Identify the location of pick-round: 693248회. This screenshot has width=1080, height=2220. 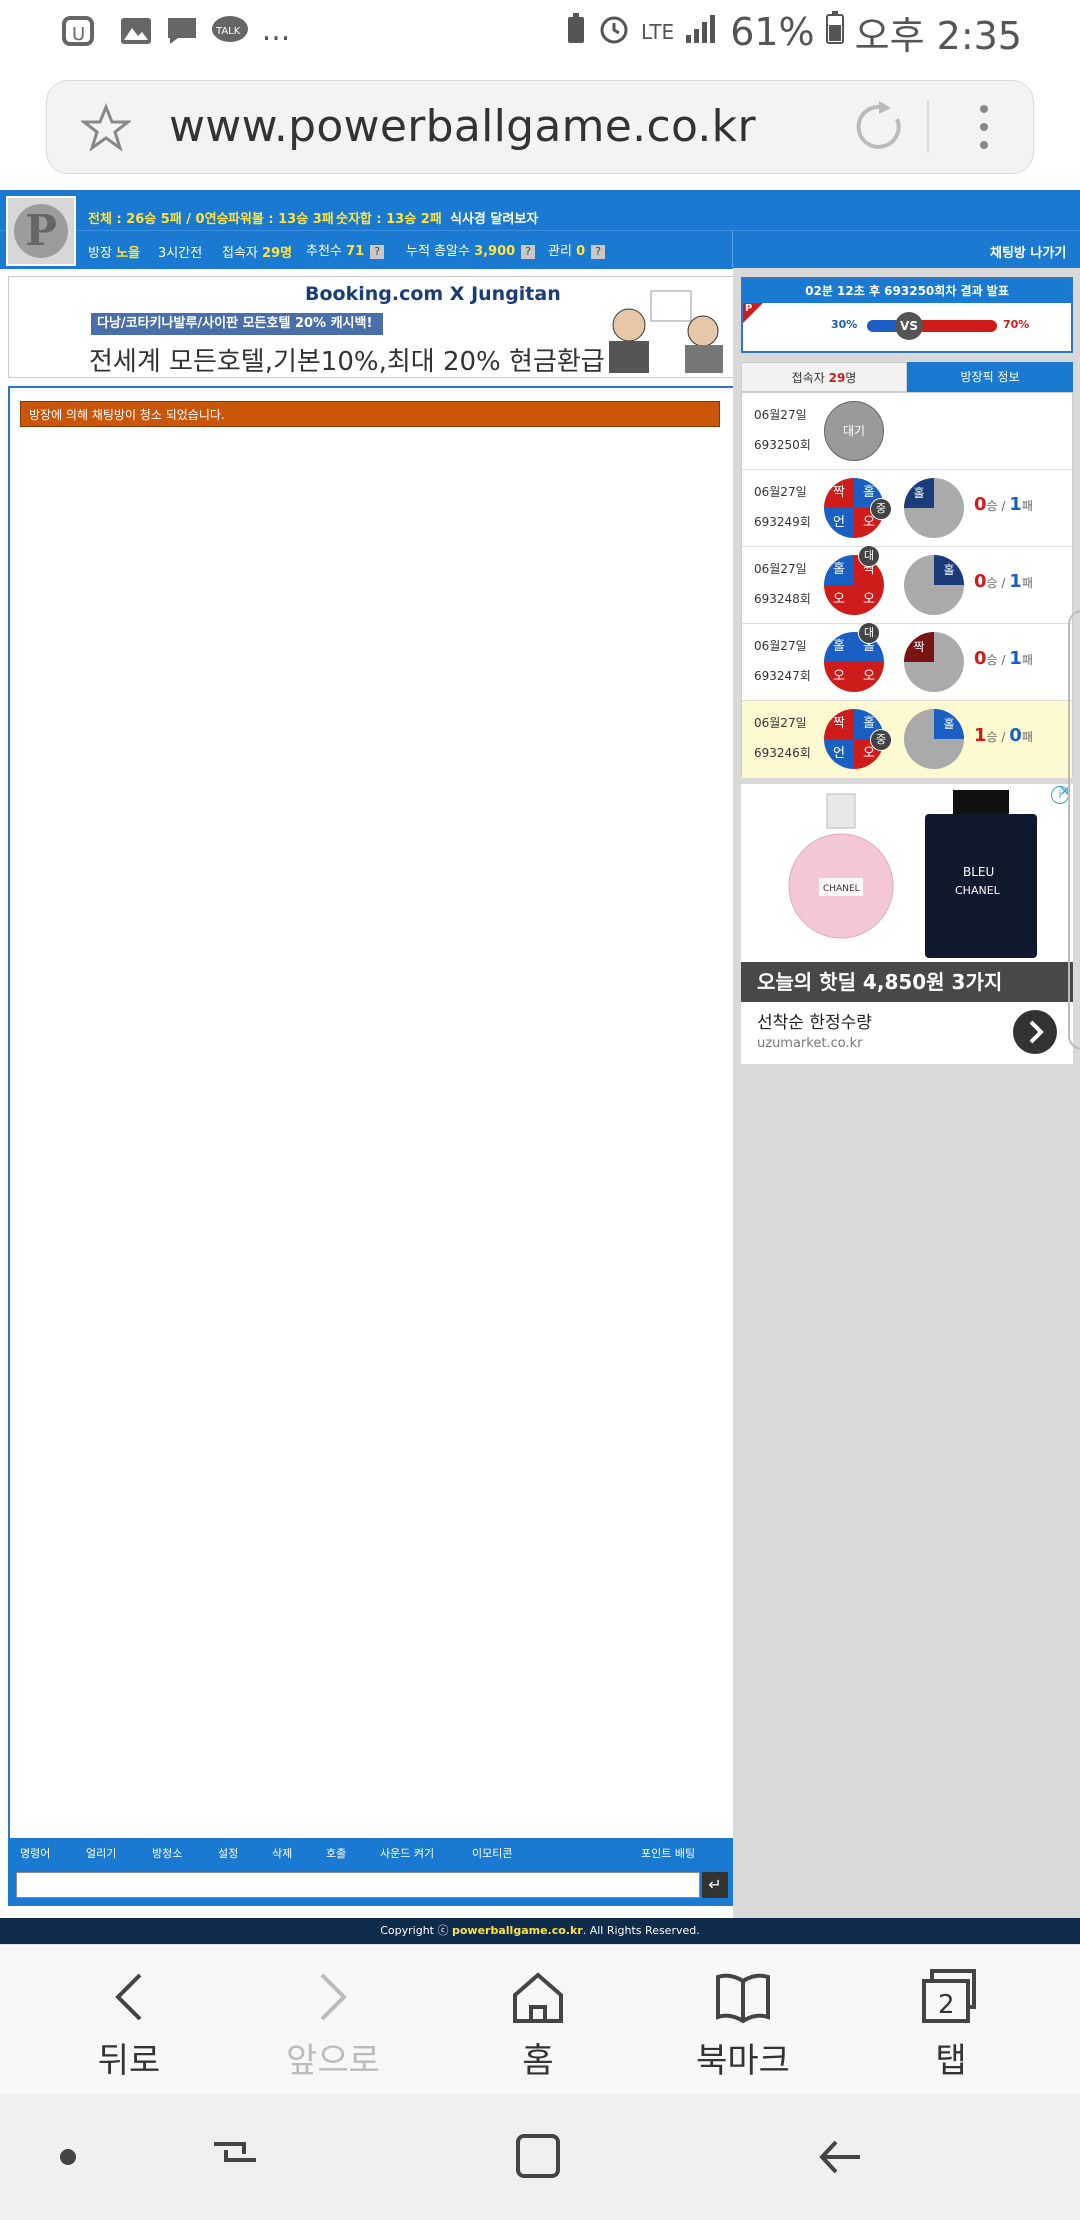
(782, 599).